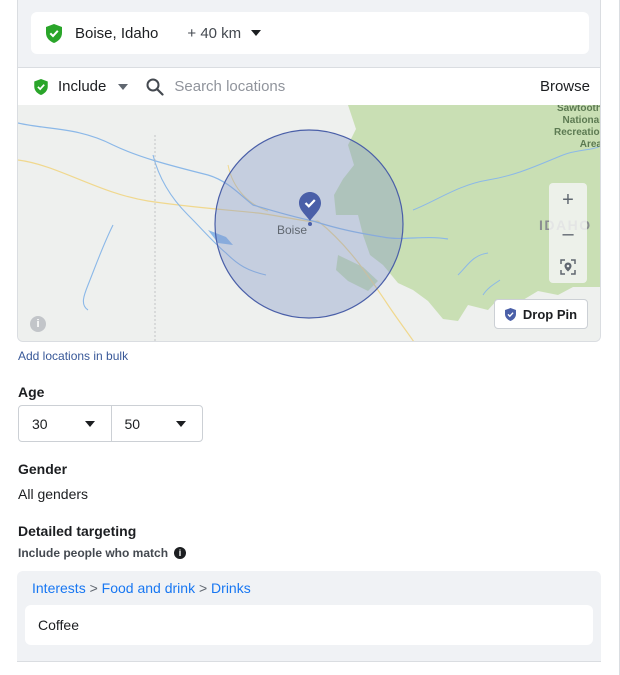  I want to click on breadcrumb-food-and-drink: Food and drink, so click(148, 588).